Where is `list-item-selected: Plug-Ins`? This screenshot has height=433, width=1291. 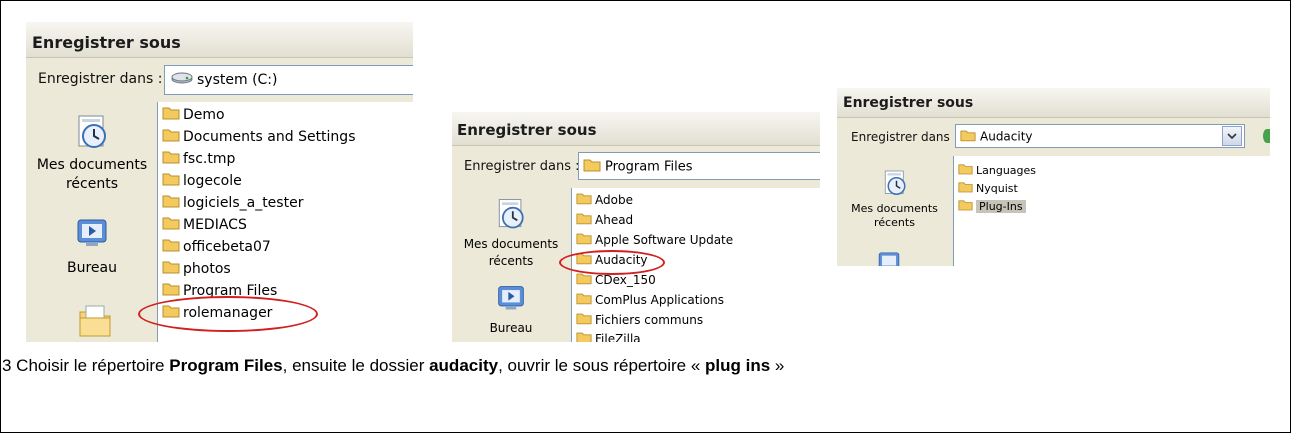 list-item-selected: Plug-Ins is located at coordinates (992, 206).